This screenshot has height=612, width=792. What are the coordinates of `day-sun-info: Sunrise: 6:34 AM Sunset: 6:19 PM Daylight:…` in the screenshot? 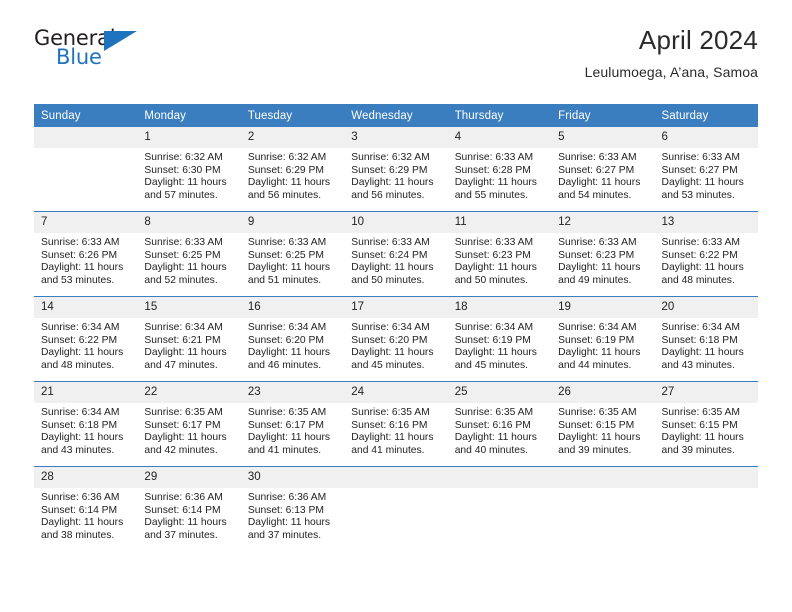 It's located at (602, 345).